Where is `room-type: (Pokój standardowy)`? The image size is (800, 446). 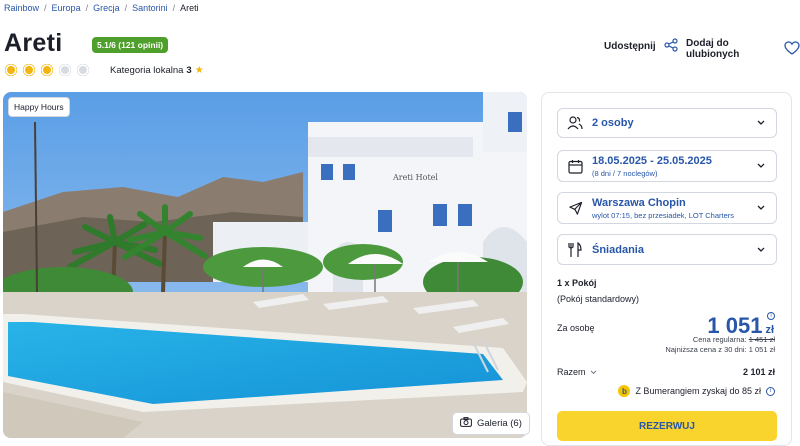 room-type: (Pokój standardowy) is located at coordinates (598, 299).